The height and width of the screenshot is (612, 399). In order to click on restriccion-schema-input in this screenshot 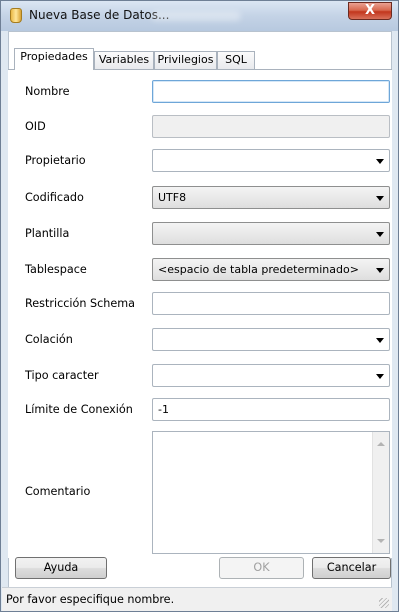, I will do `click(271, 303)`.